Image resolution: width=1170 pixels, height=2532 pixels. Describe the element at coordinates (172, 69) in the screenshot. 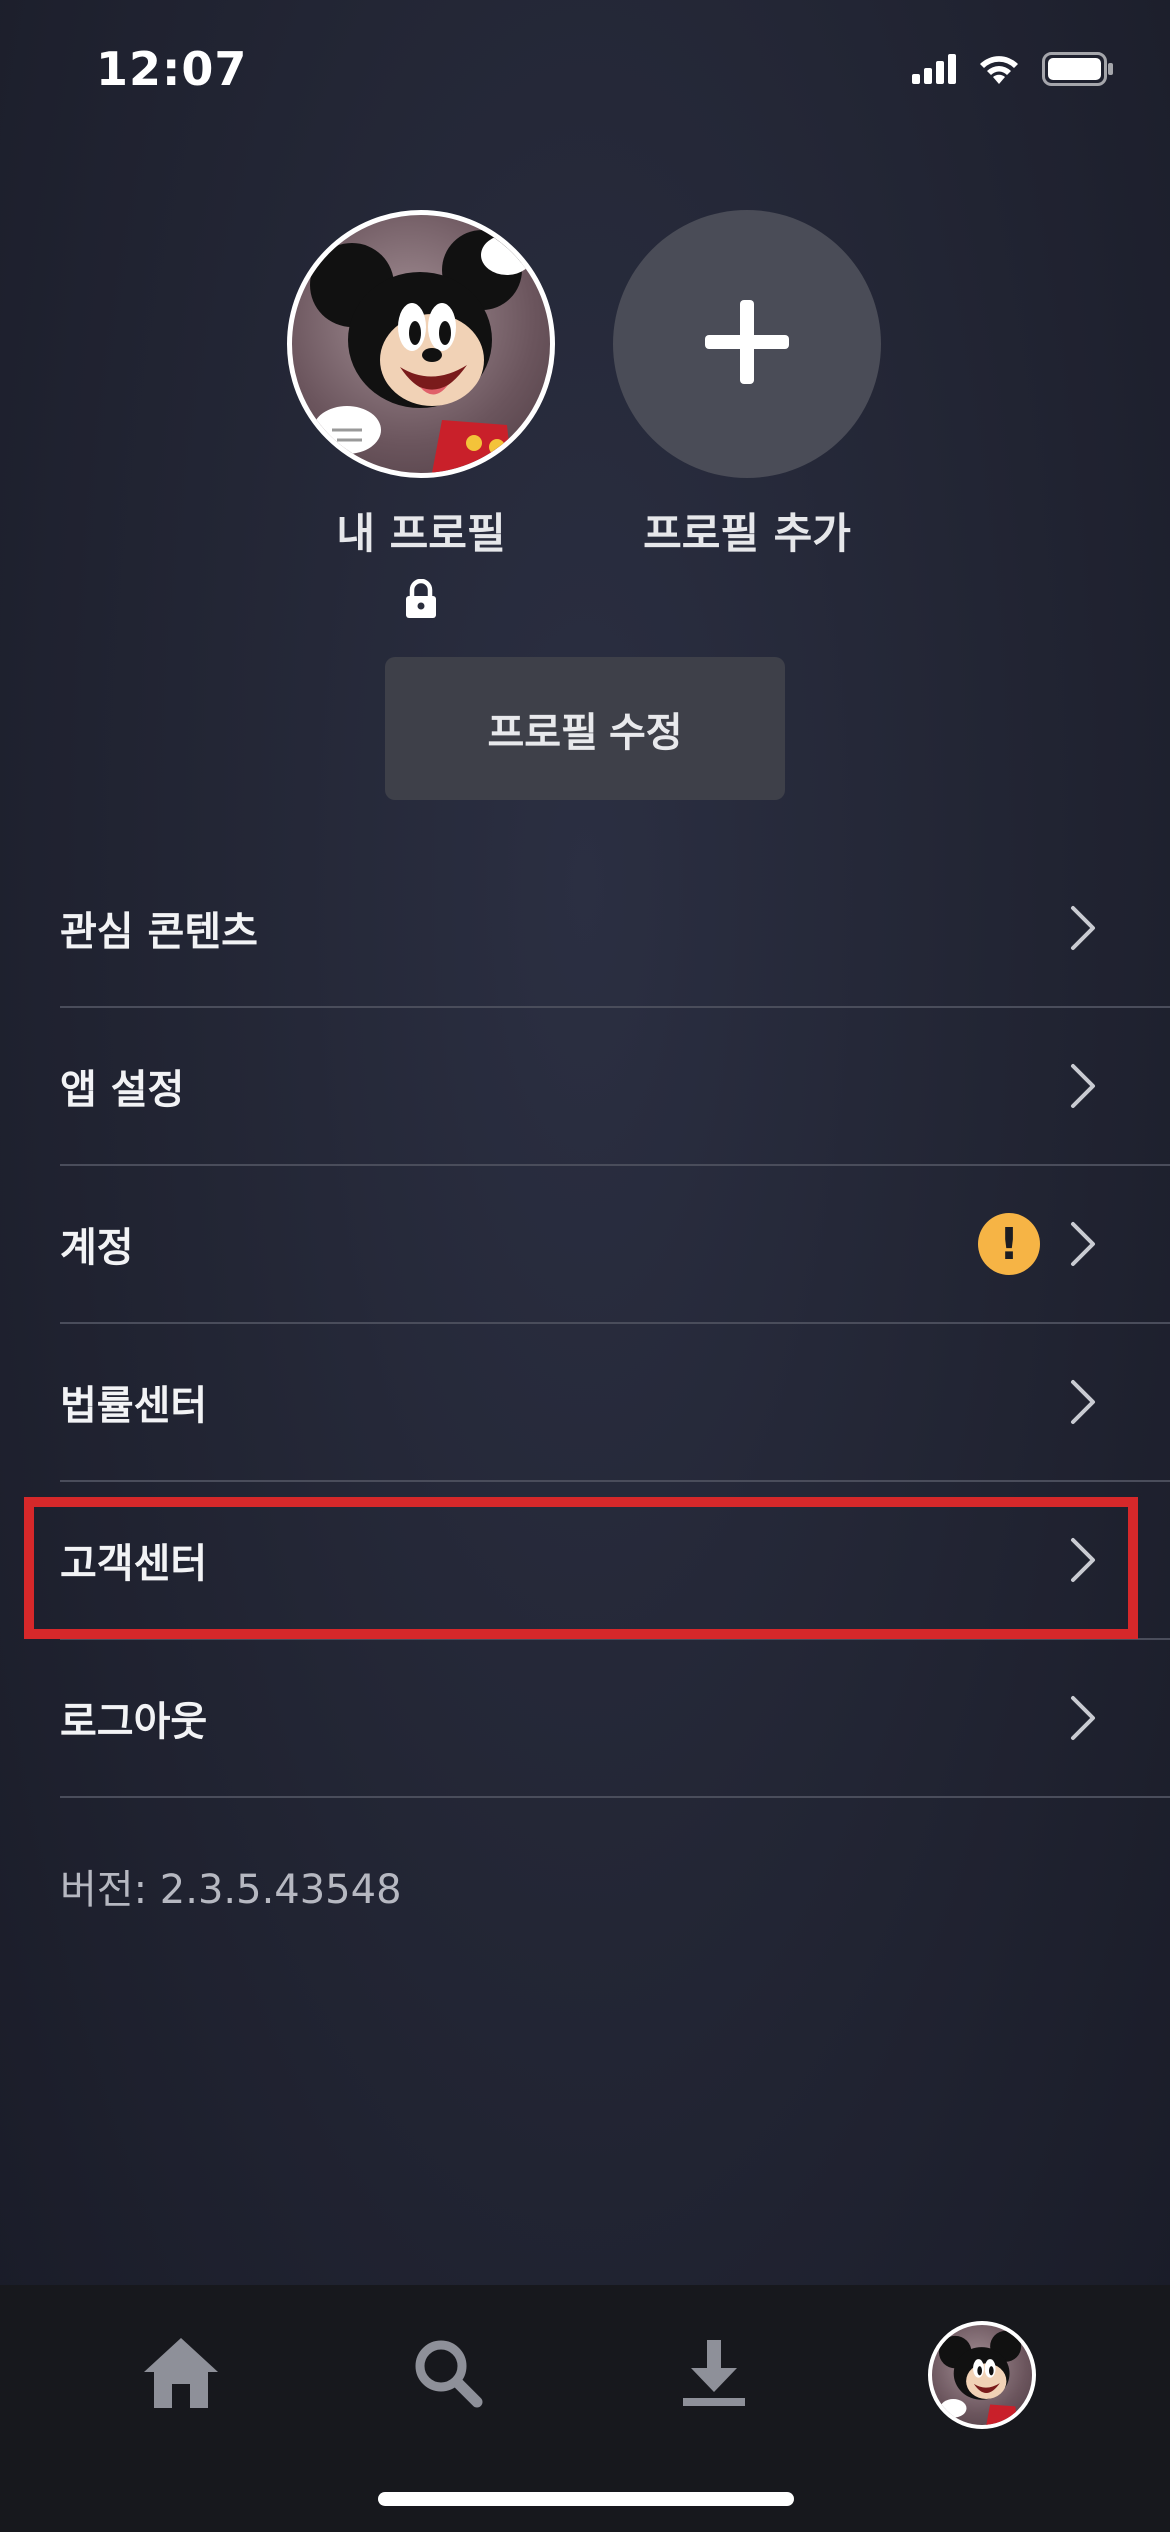

I see `status-time: 12:07` at that location.